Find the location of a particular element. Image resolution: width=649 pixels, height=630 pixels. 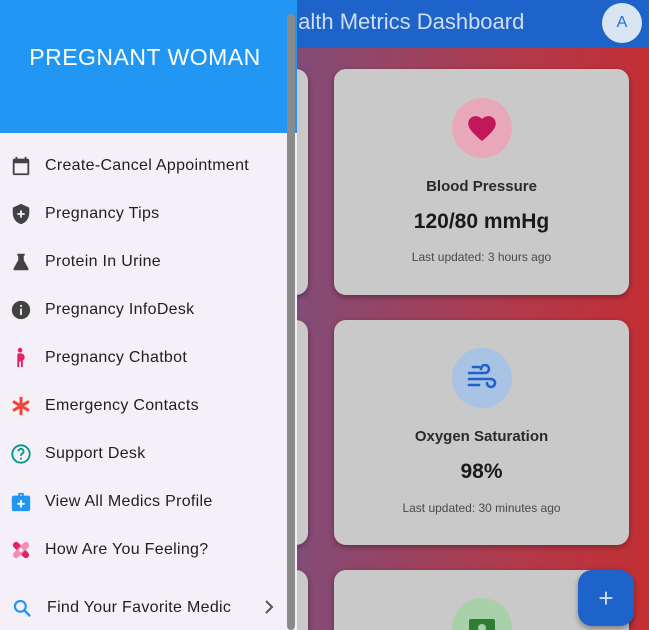

menu-item-label: Pregnancy Tips is located at coordinates (102, 213).